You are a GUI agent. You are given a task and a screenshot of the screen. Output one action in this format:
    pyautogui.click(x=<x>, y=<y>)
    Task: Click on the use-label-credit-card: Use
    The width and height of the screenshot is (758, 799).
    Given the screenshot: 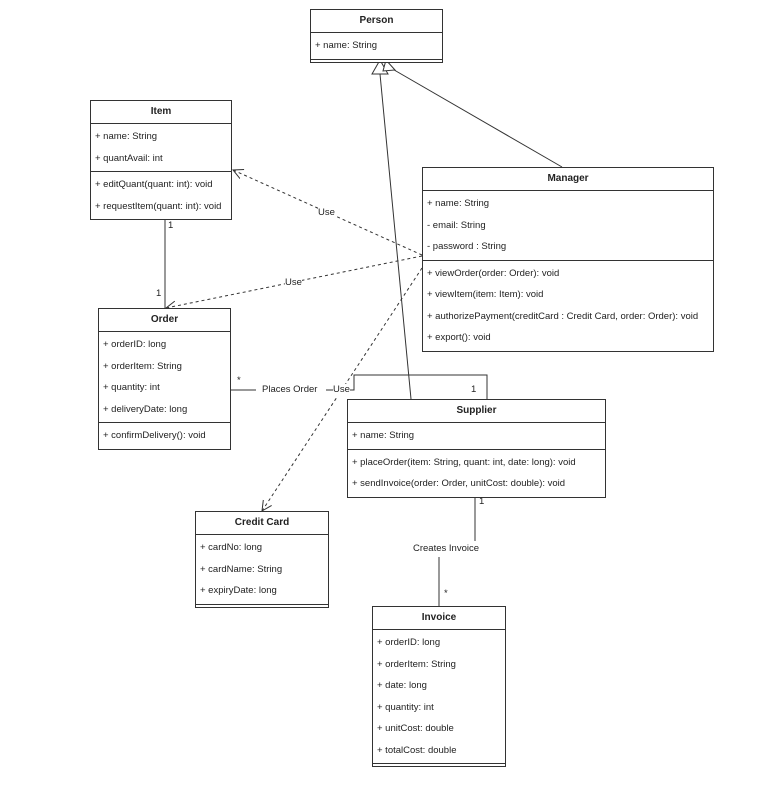 What is the action you would take?
    pyautogui.click(x=341, y=390)
    